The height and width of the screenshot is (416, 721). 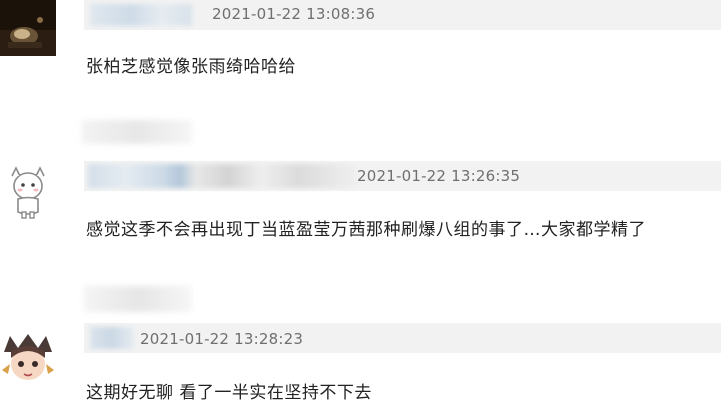 I want to click on comment-text: 这期好无聊 看了一半实在坚持不下去, so click(x=229, y=393).